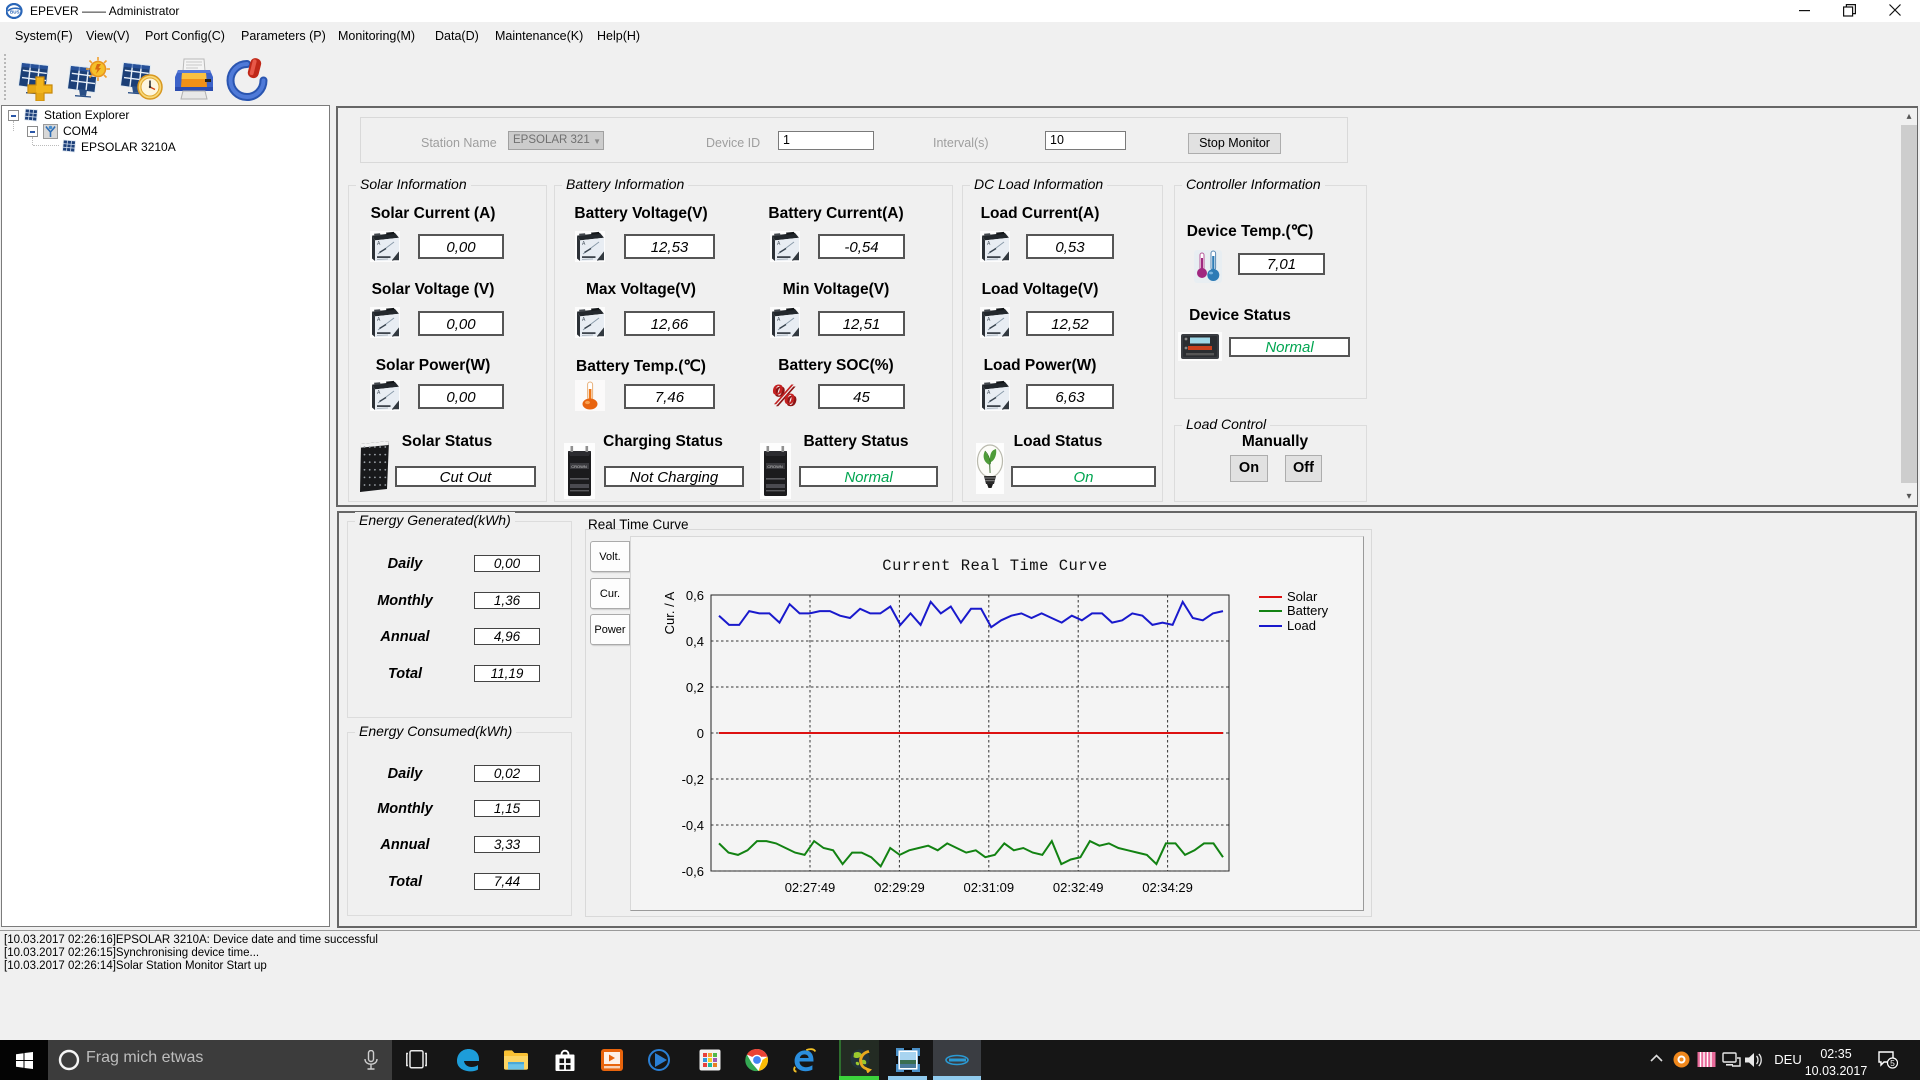  What do you see at coordinates (15, 12) in the screenshot?
I see `svg-text: BUS` at bounding box center [15, 12].